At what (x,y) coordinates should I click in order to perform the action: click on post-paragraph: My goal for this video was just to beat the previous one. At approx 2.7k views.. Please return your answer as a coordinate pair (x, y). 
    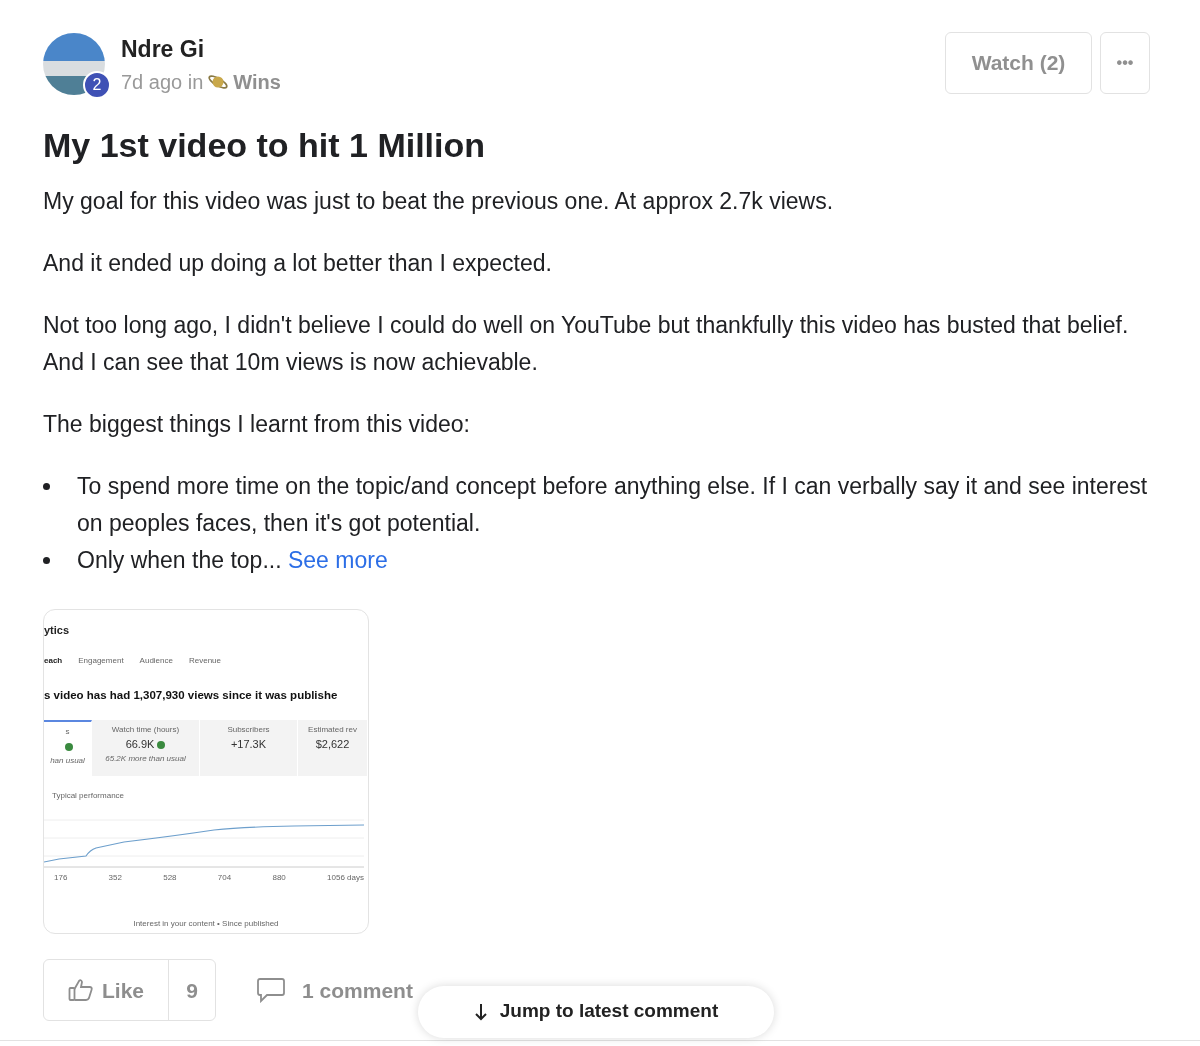
    Looking at the image, I should click on (439, 202).